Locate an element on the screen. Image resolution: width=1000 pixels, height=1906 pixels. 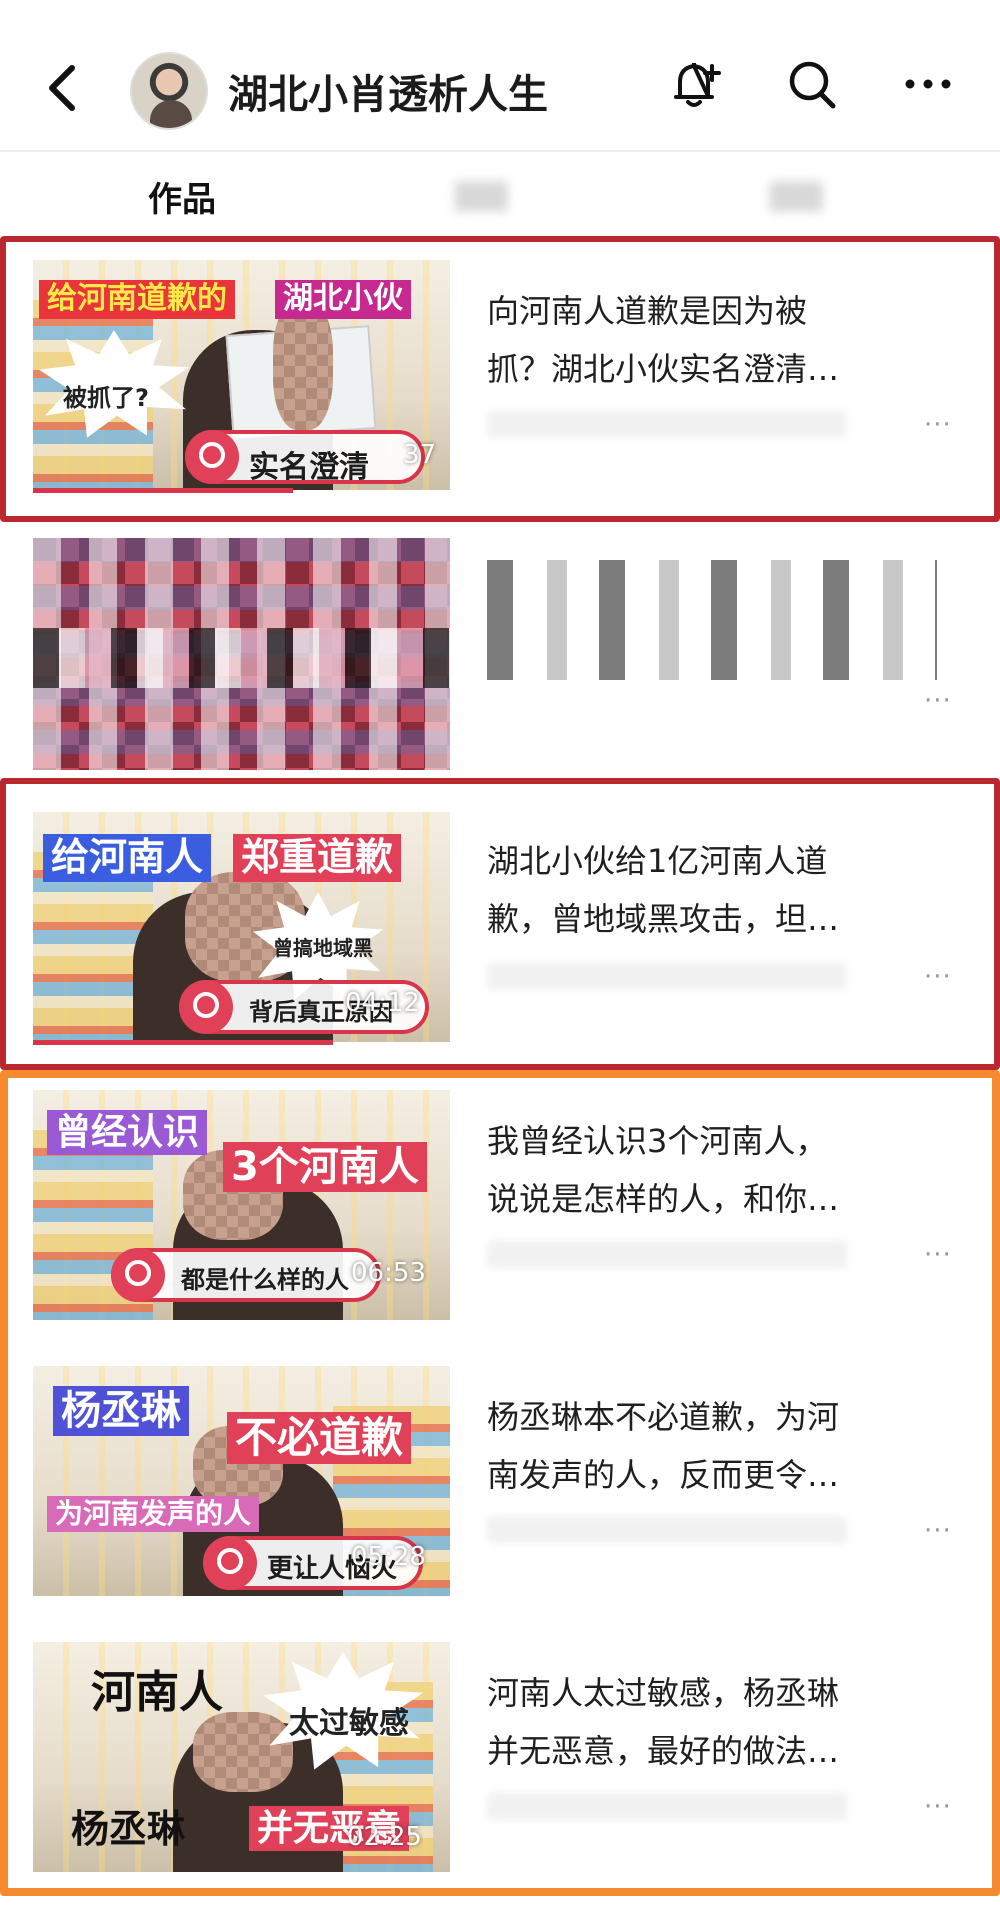
tab-blurred-2: ▆▆ is located at coordinates (481, 192).